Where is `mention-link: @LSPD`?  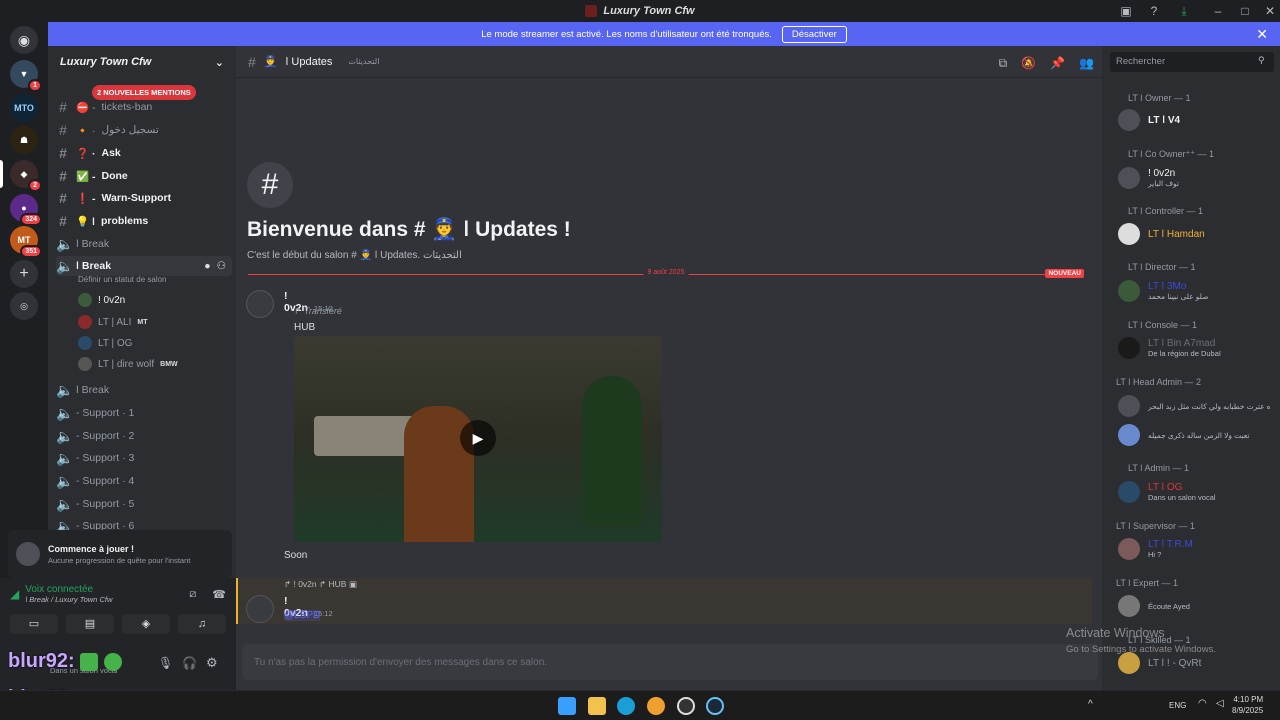 mention-link: @LSPD is located at coordinates (302, 615).